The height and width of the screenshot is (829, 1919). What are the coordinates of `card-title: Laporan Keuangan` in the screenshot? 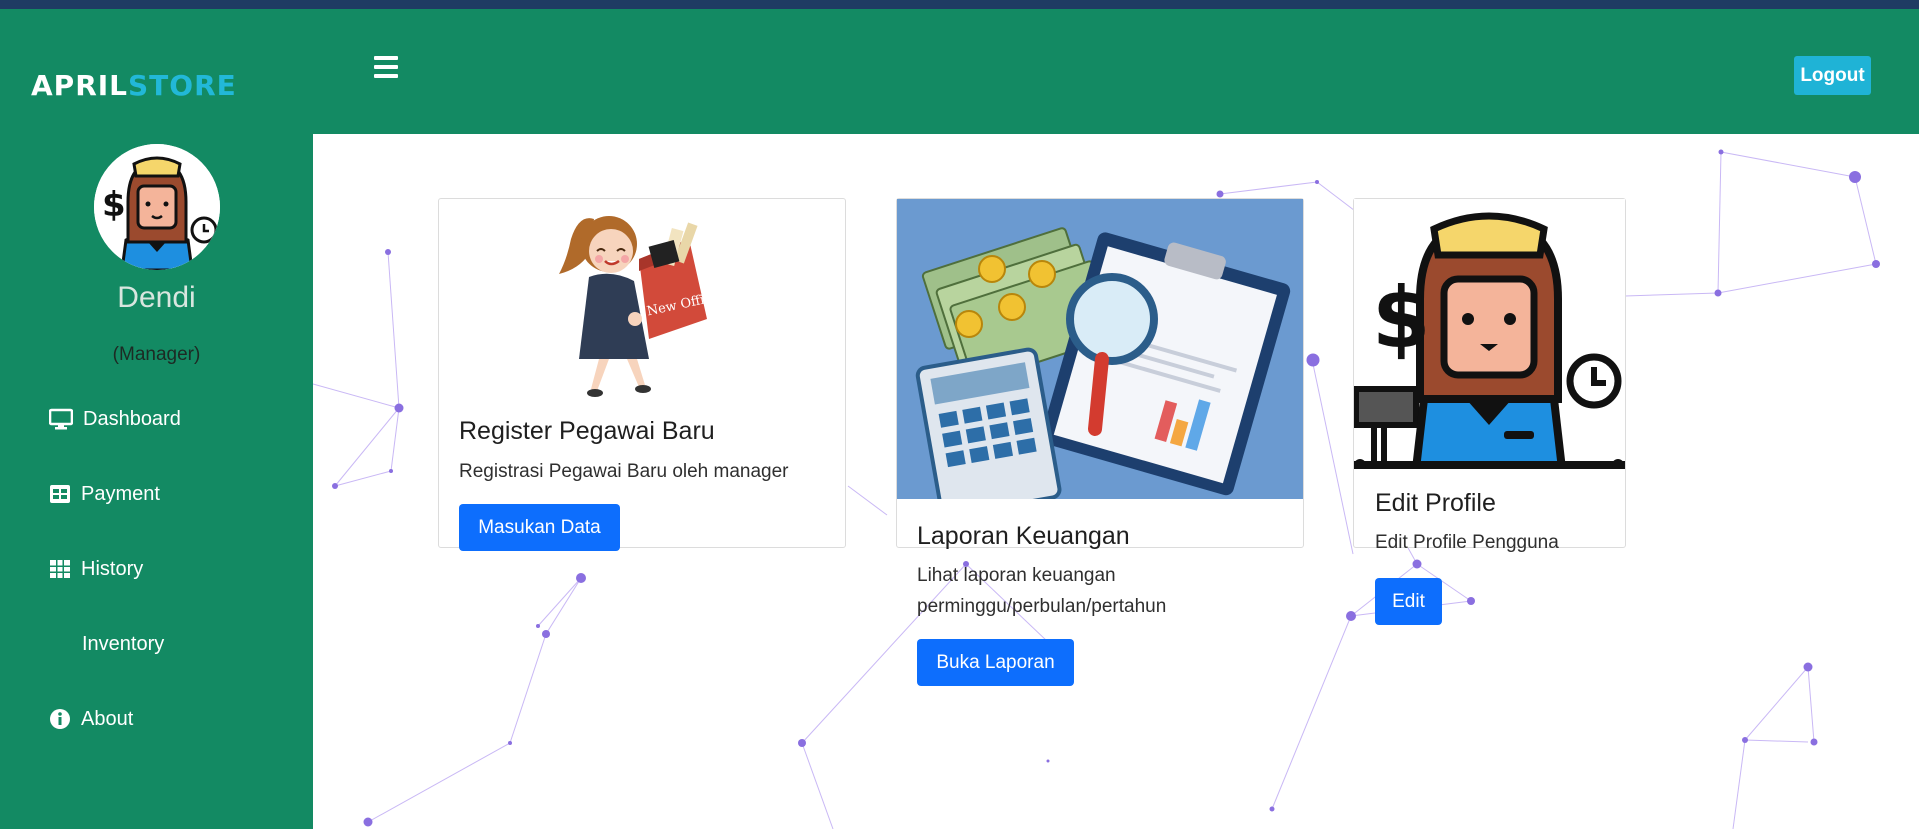 It's located at (1023, 536).